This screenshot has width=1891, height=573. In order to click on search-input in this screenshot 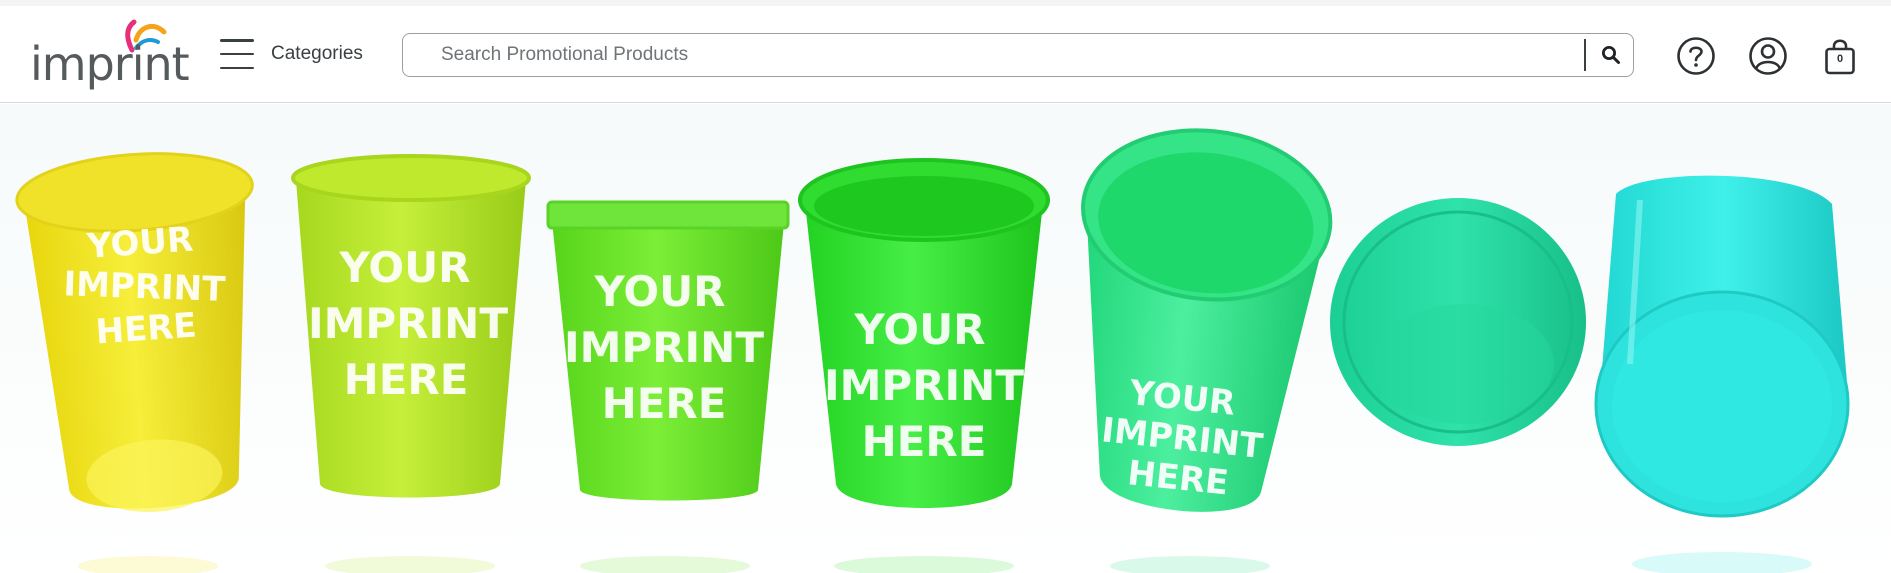, I will do `click(1006, 55)`.